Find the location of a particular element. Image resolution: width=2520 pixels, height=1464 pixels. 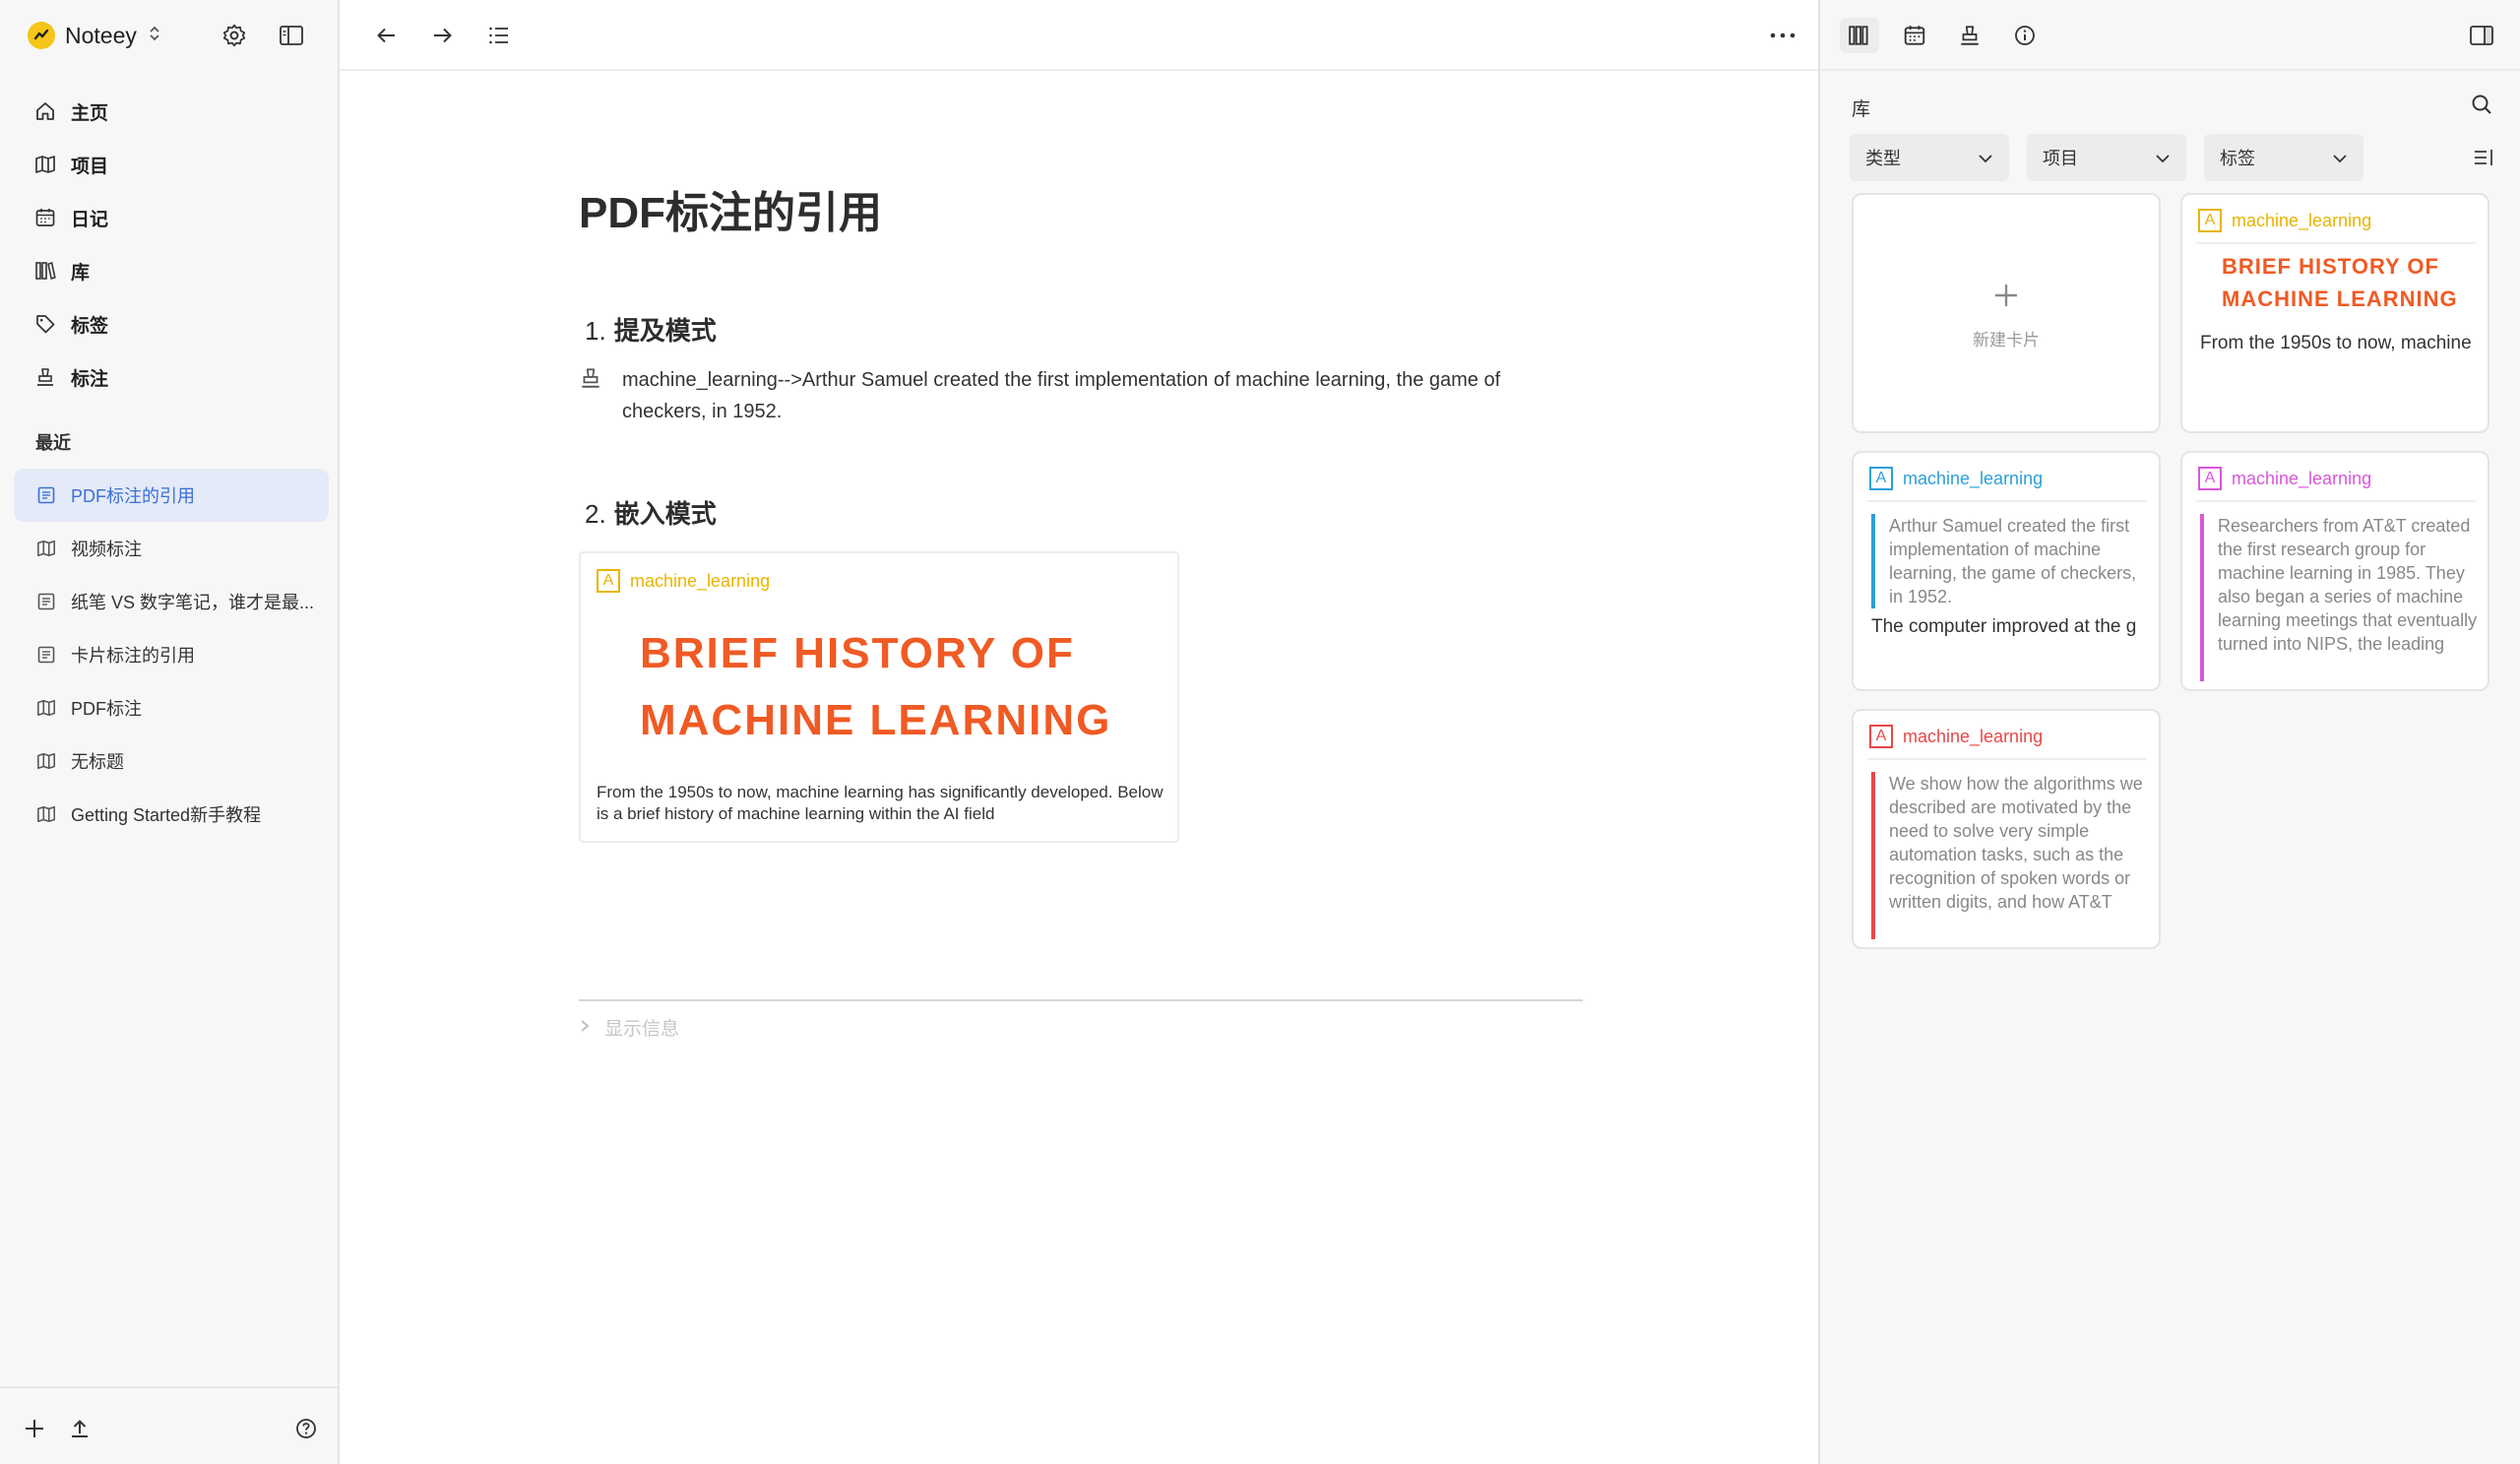

new-card-button: 新建卡片 is located at coordinates (2006, 313).